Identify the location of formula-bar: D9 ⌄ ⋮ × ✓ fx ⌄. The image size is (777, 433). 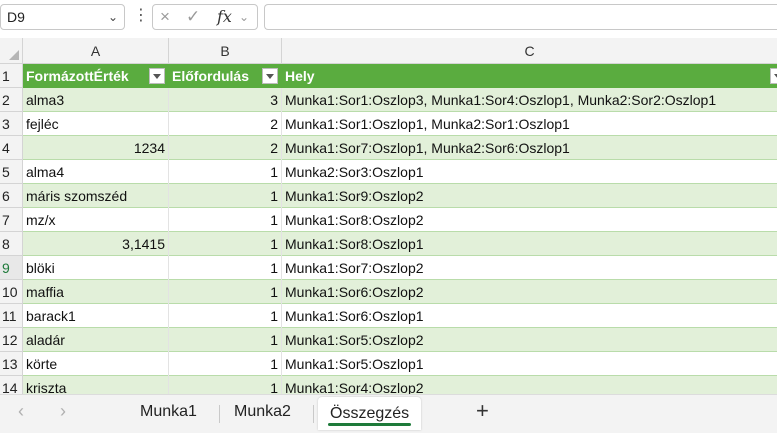
(388, 18).